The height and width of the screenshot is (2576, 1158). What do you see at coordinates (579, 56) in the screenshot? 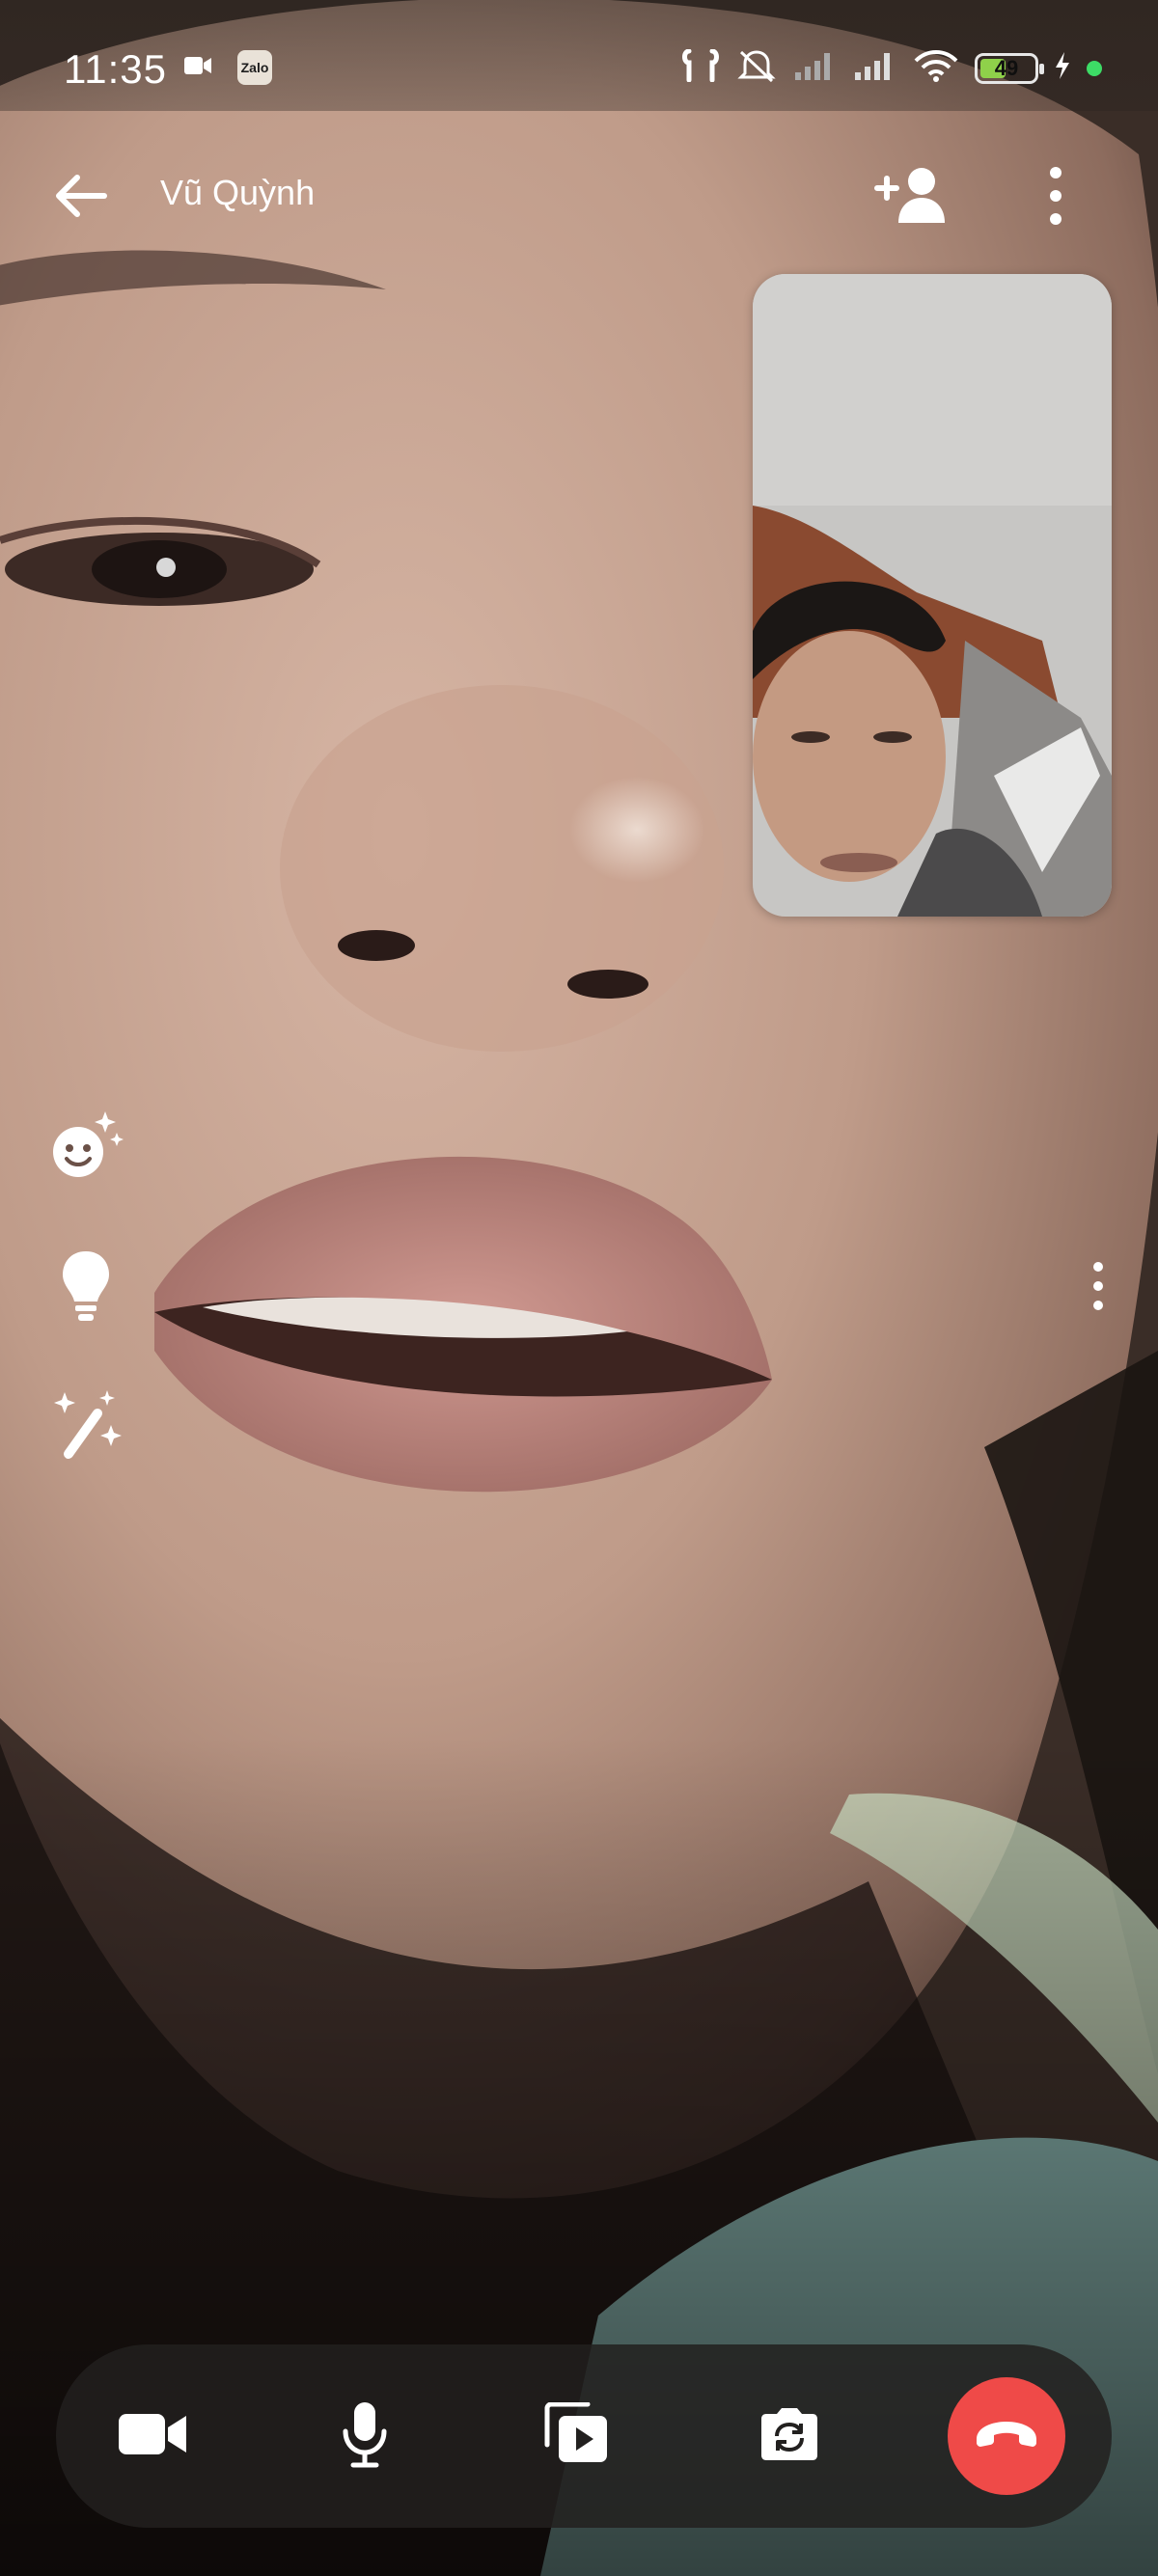
I see `status-bar: 11:35 Zalo 49` at bounding box center [579, 56].